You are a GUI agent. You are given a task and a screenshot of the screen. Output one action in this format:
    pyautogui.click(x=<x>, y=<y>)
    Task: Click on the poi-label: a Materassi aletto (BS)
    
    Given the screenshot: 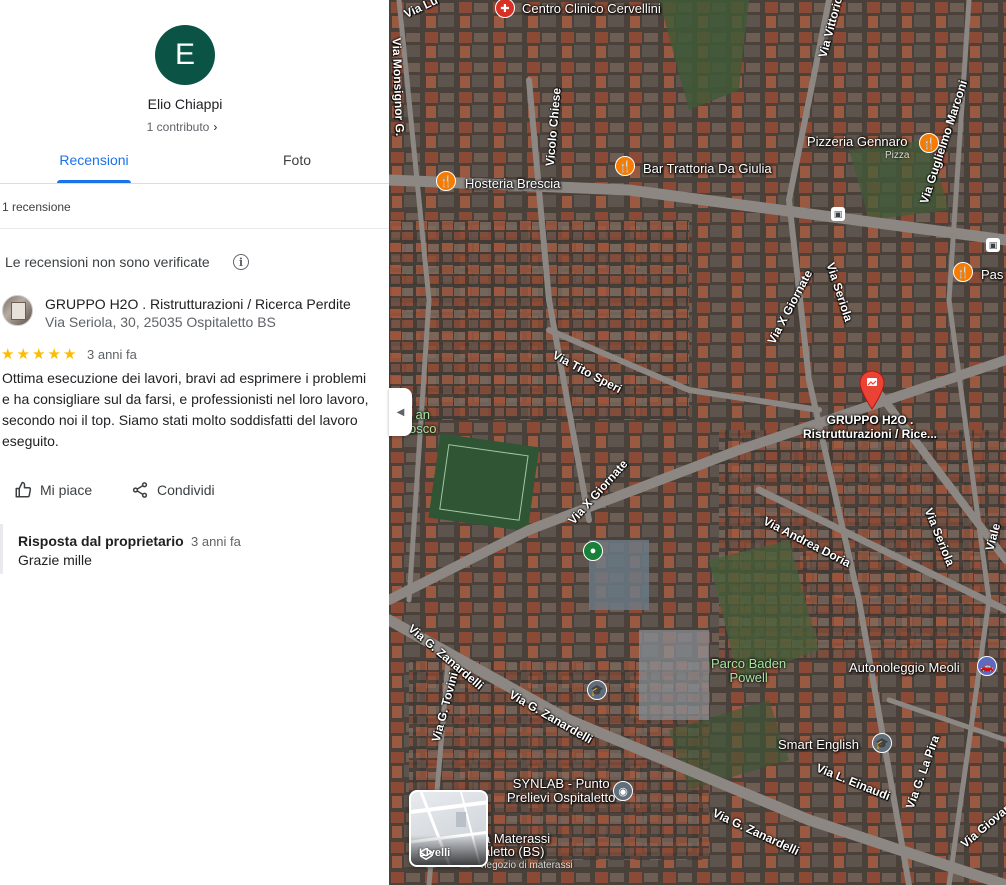 What is the action you would take?
    pyautogui.click(x=516, y=845)
    